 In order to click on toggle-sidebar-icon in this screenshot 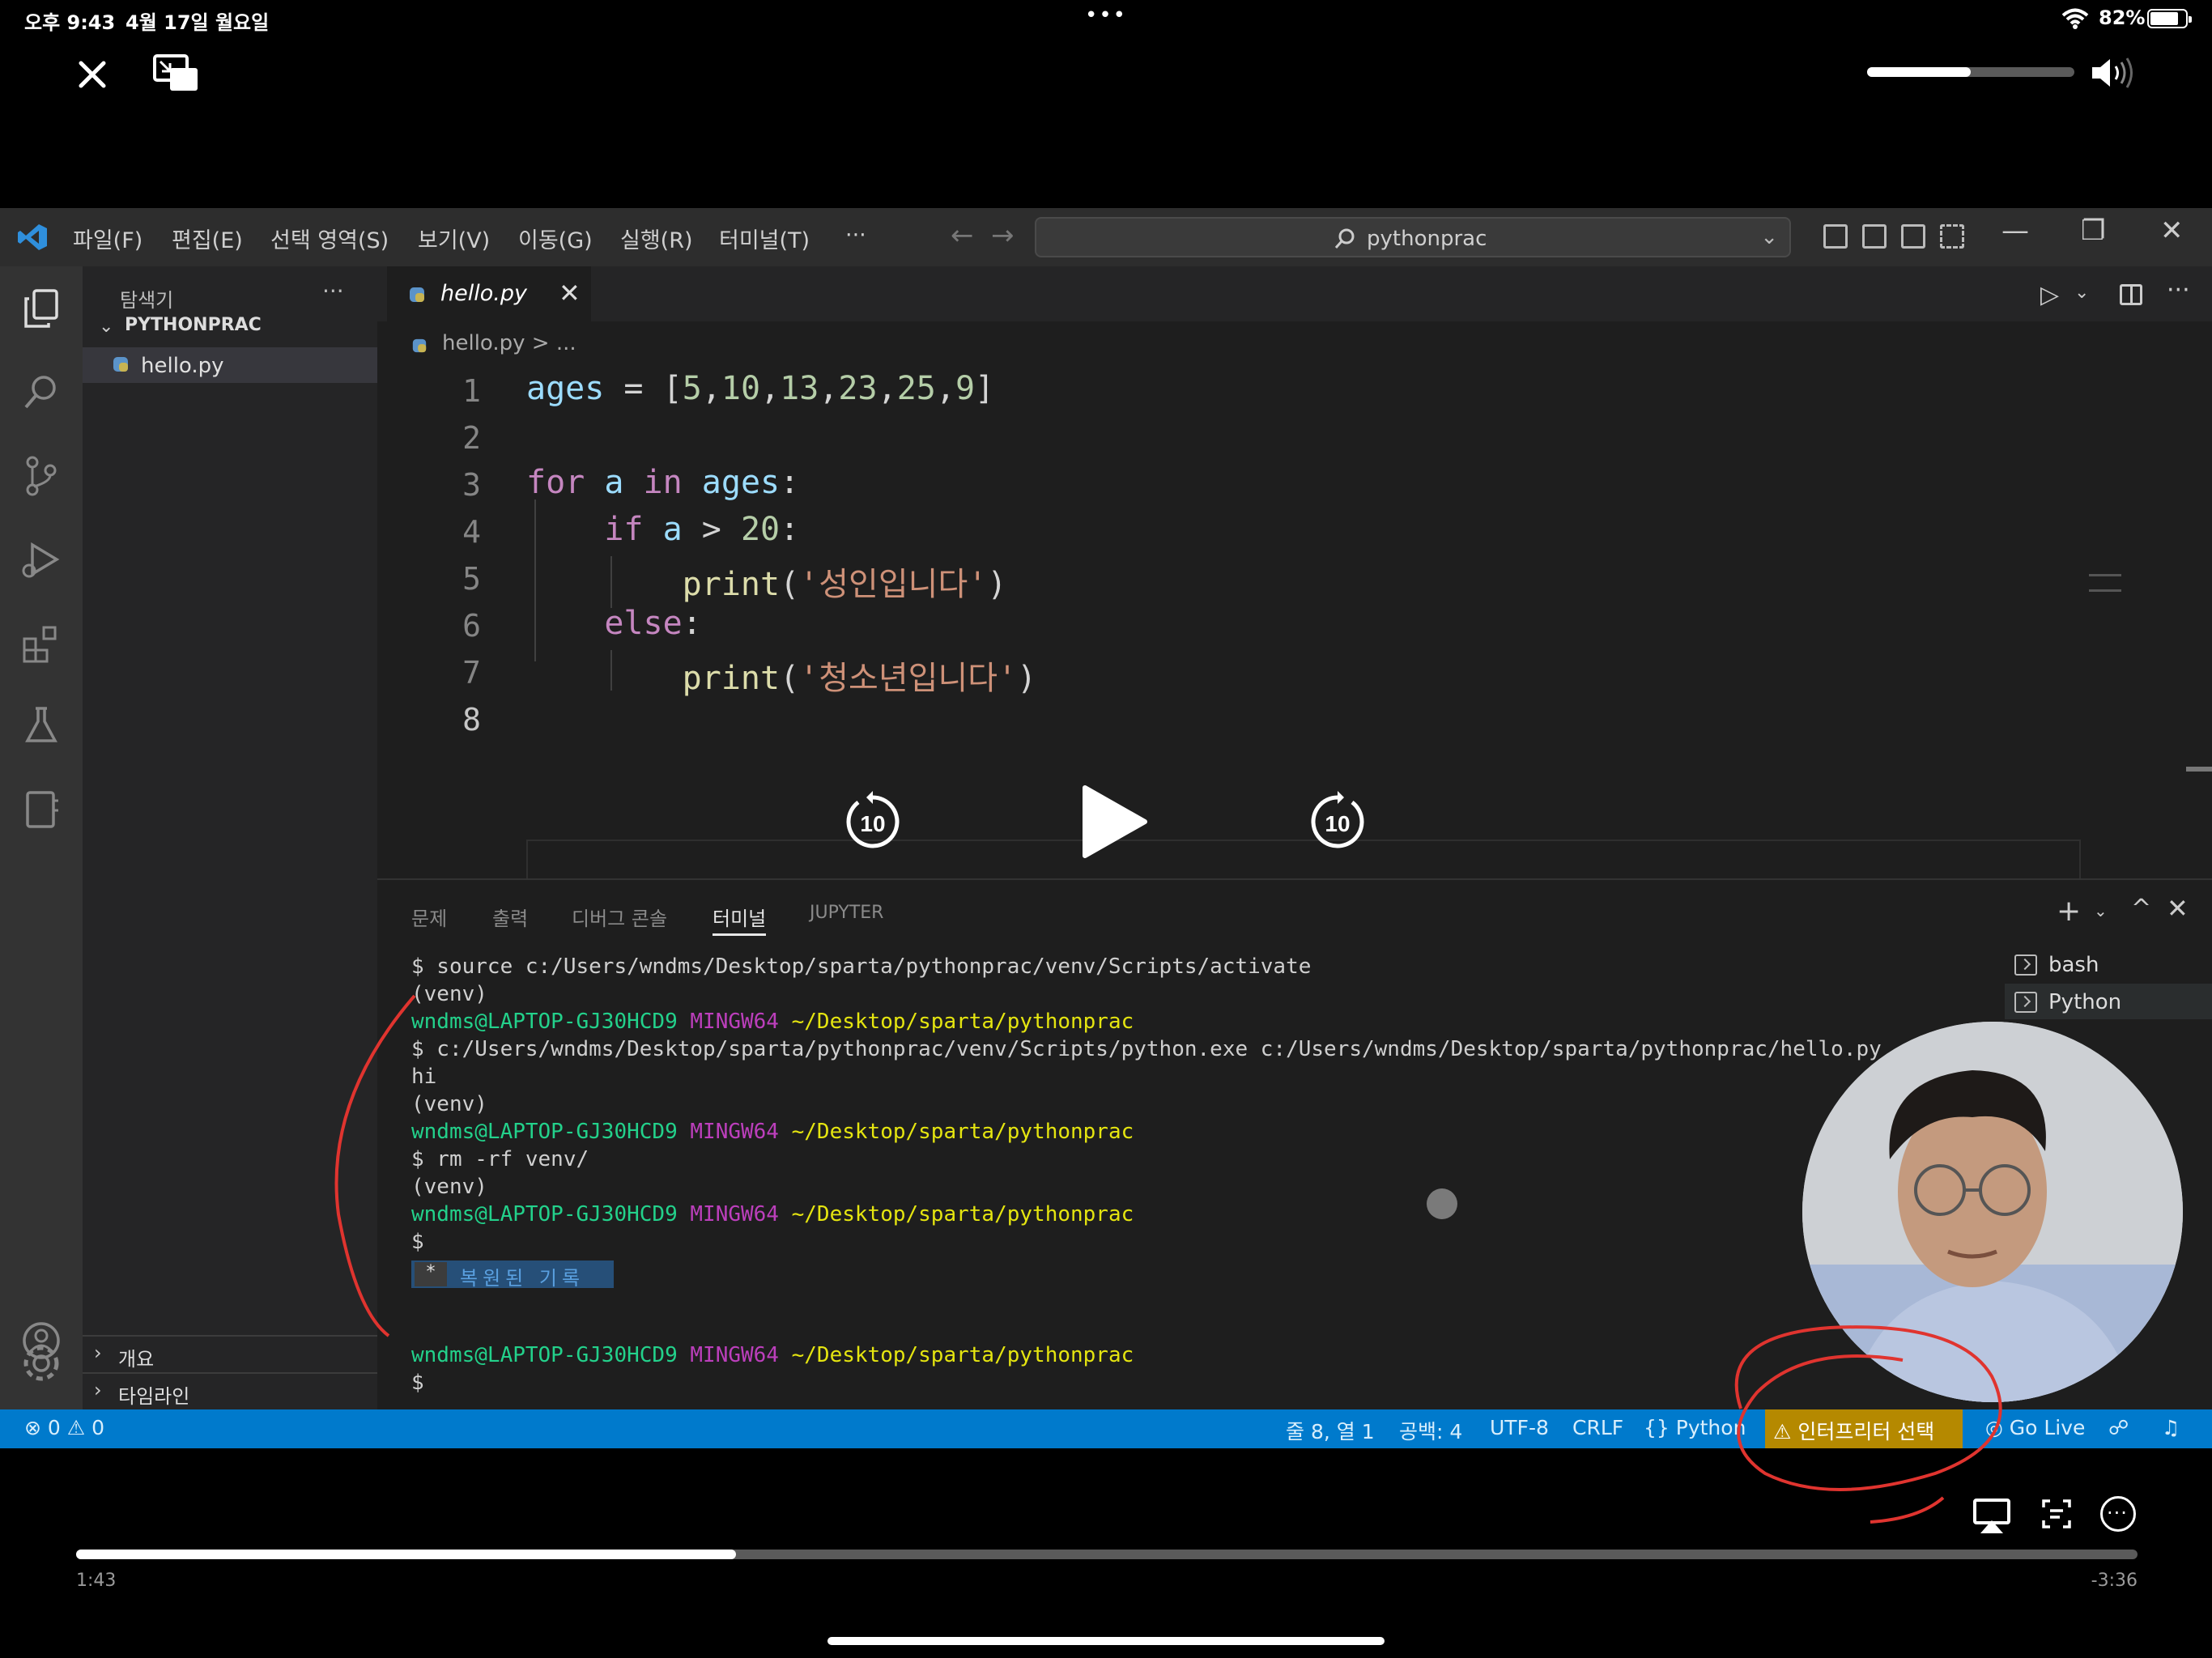, I will do `click(1836, 236)`.